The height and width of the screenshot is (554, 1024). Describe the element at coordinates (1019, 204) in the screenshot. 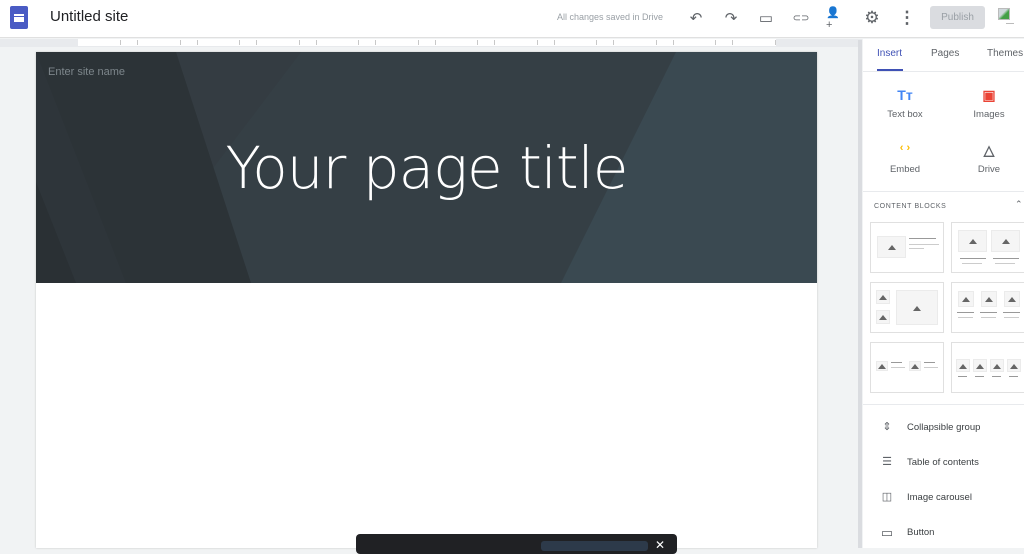

I see `chevron-up-icon: ⌃` at that location.